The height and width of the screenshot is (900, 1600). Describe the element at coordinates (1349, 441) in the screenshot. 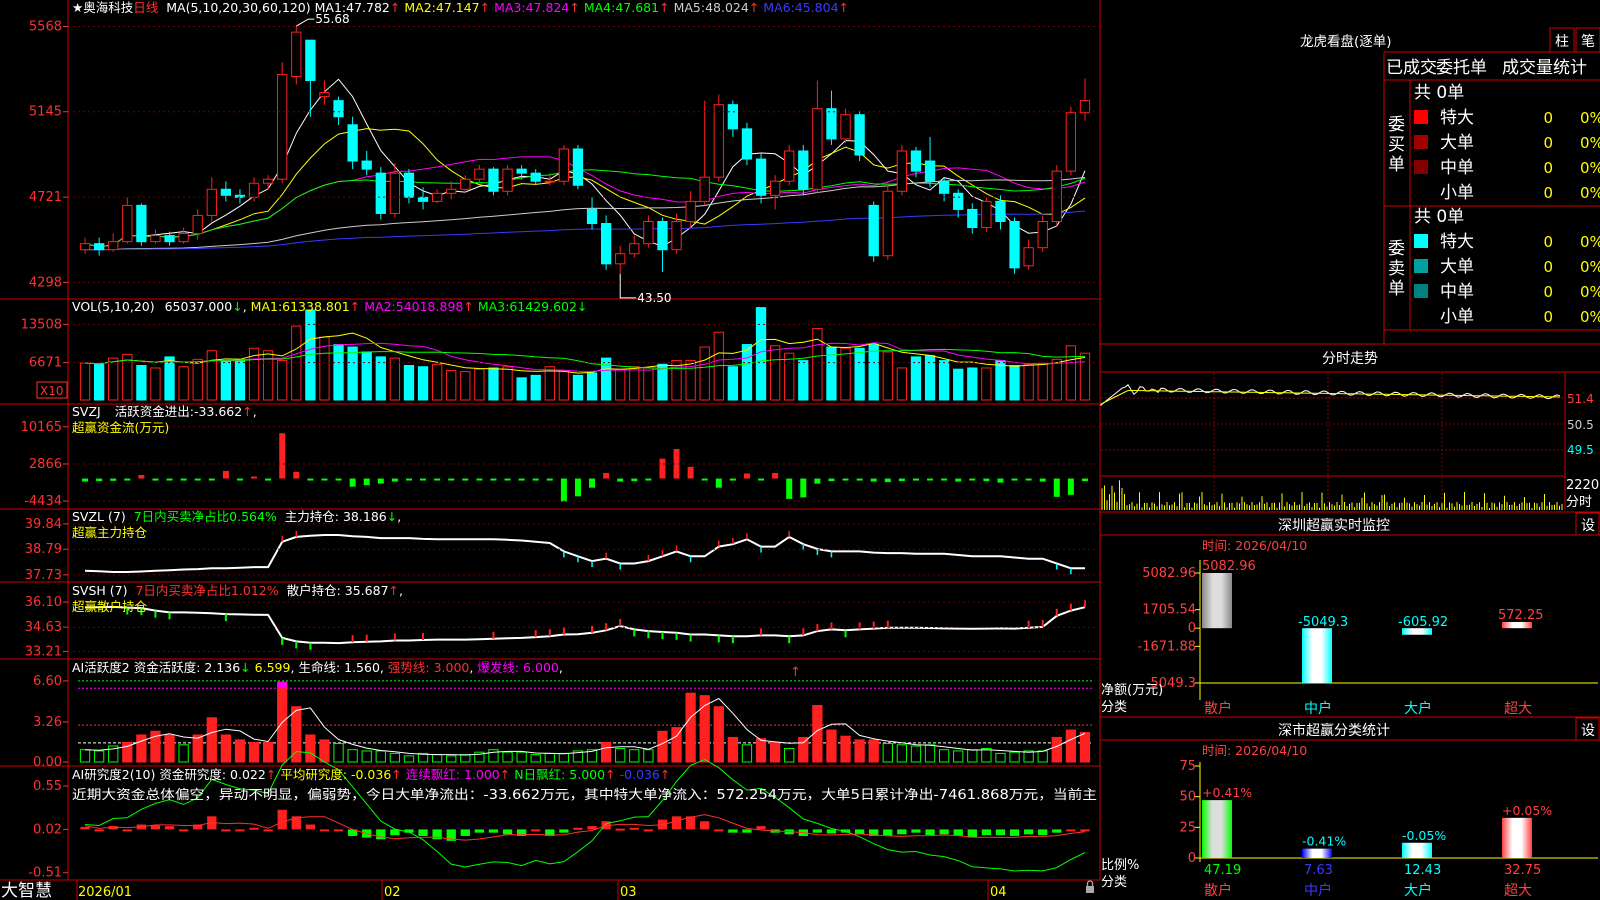

I see `fenshi-chart: 51.4 50.5 49.5 2220 分时` at that location.